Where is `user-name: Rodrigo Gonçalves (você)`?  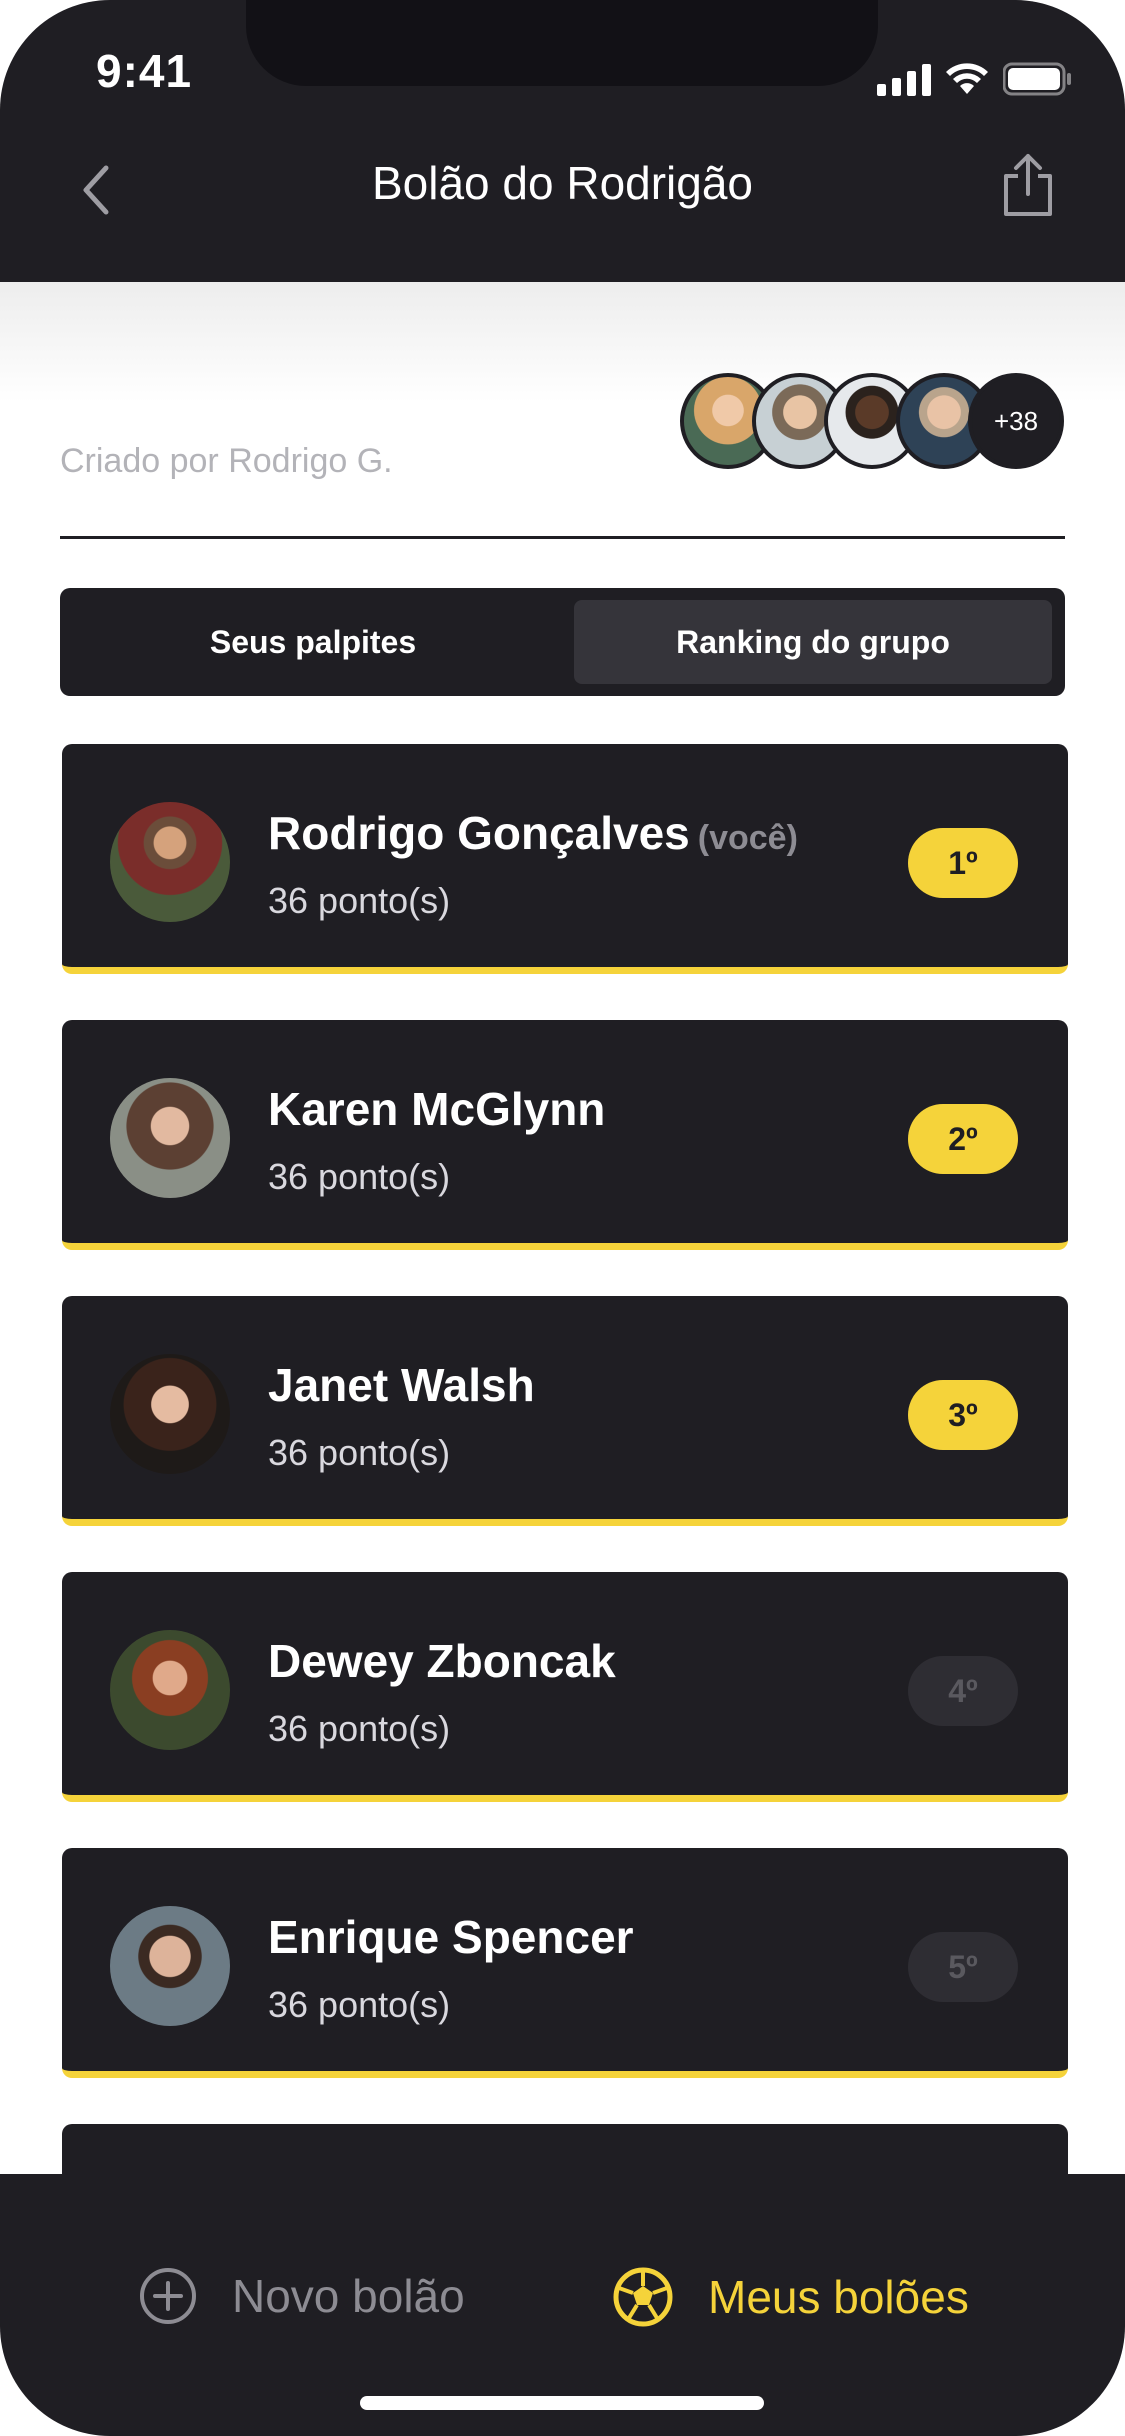
user-name: Rodrigo Gonçalves (você) is located at coordinates (533, 833).